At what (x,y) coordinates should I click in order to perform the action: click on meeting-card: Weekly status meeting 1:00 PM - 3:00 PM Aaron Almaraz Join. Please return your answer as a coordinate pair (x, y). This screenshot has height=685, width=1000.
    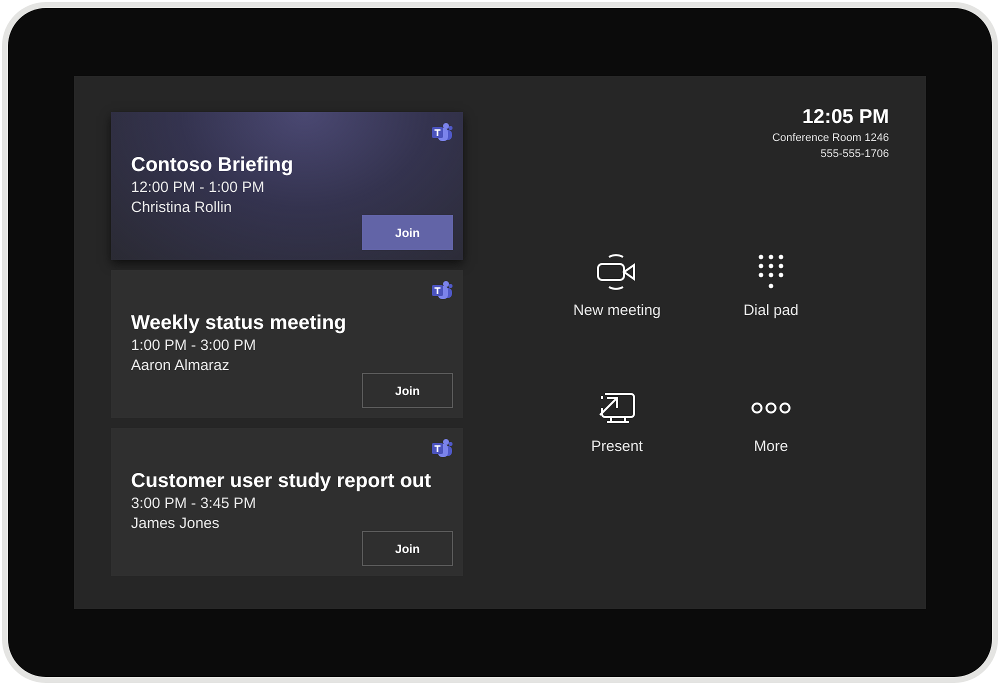
    Looking at the image, I should click on (287, 344).